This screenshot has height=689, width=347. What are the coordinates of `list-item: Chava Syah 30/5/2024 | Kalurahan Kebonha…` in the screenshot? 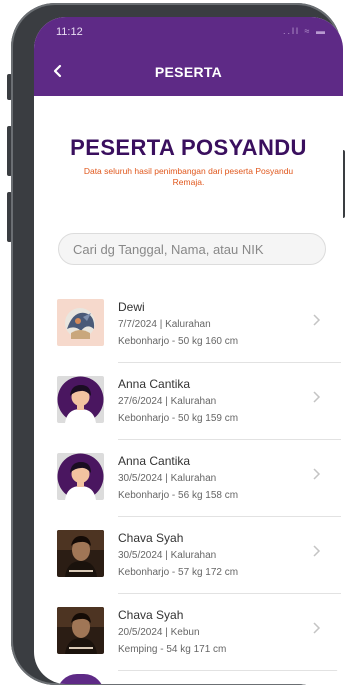 It's located at (188, 555).